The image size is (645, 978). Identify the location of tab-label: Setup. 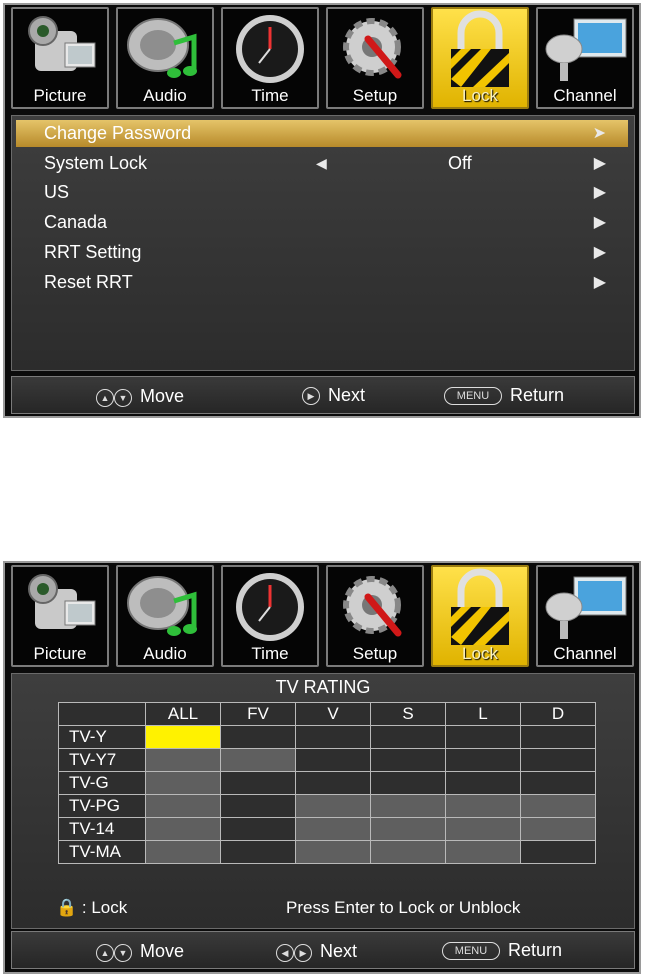
(375, 653).